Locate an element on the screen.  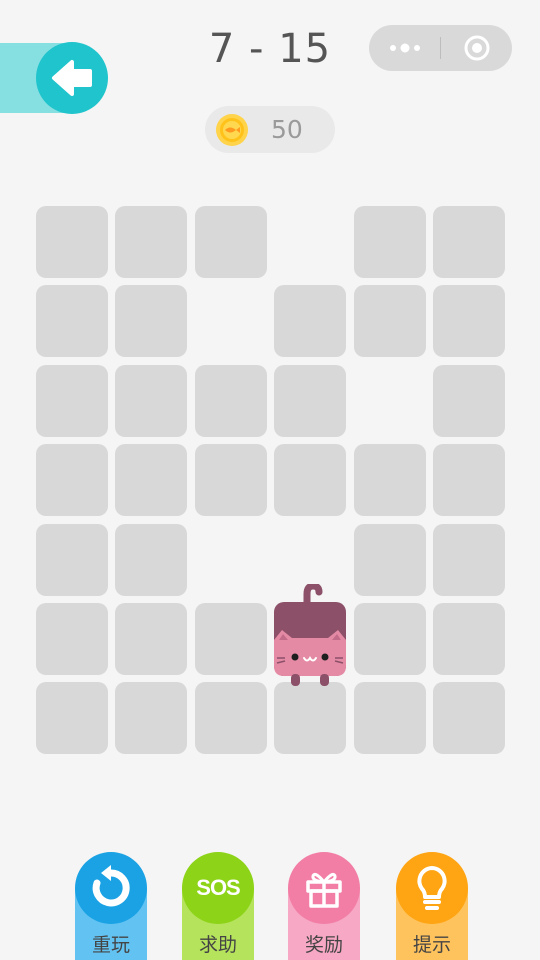
back-button is located at coordinates (72, 78).